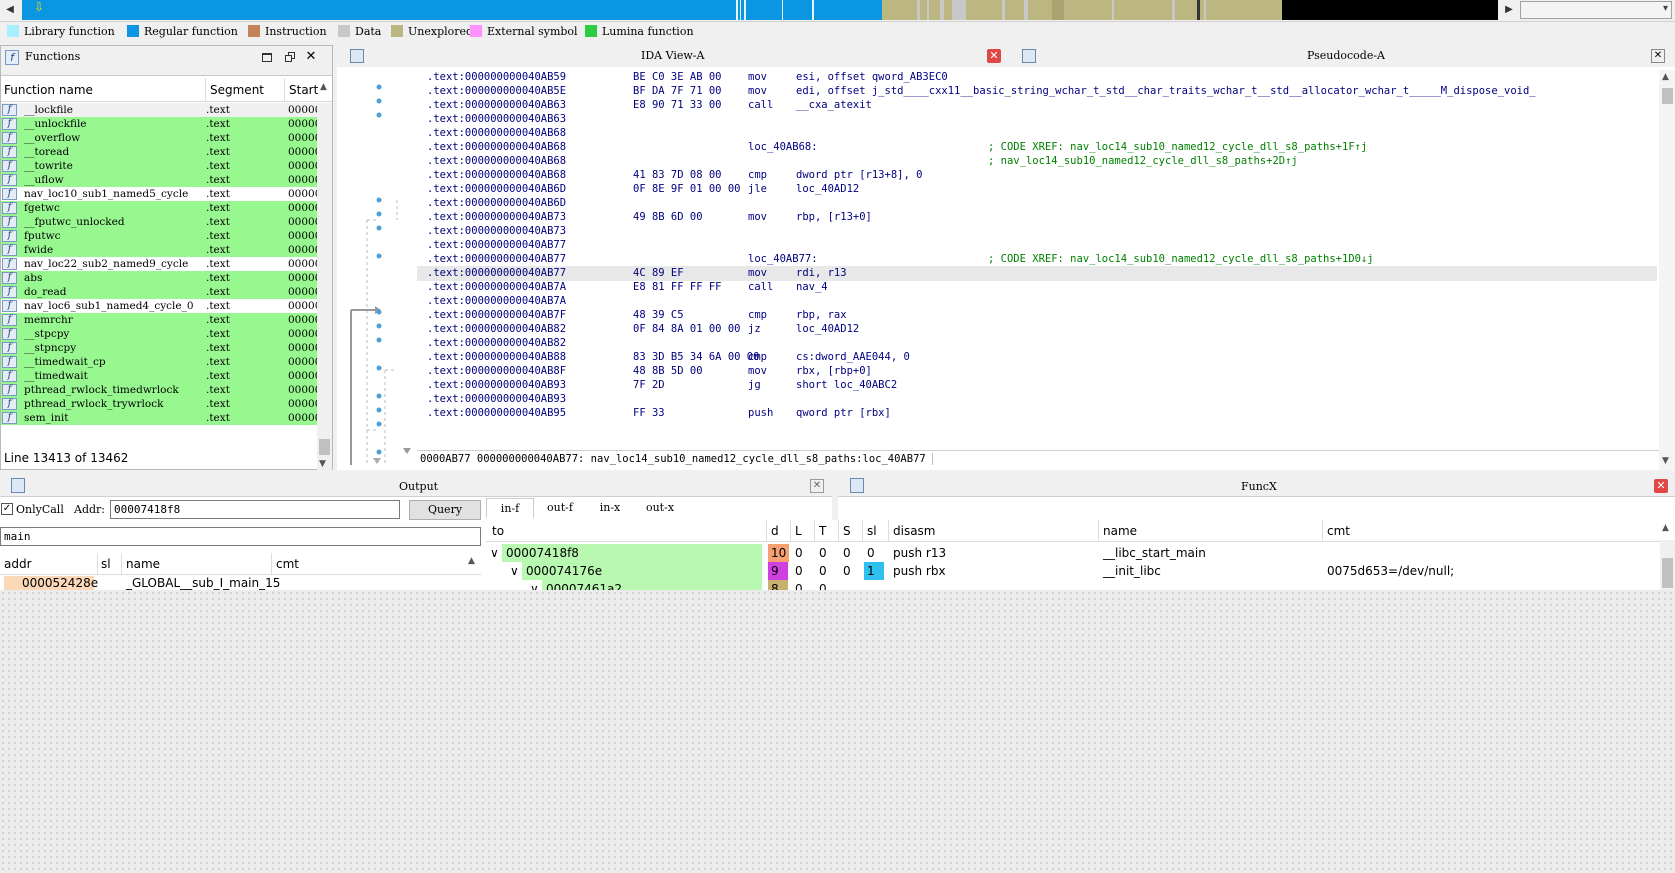 Image resolution: width=1675 pixels, height=873 pixels. I want to click on addr-input, so click(255, 509).